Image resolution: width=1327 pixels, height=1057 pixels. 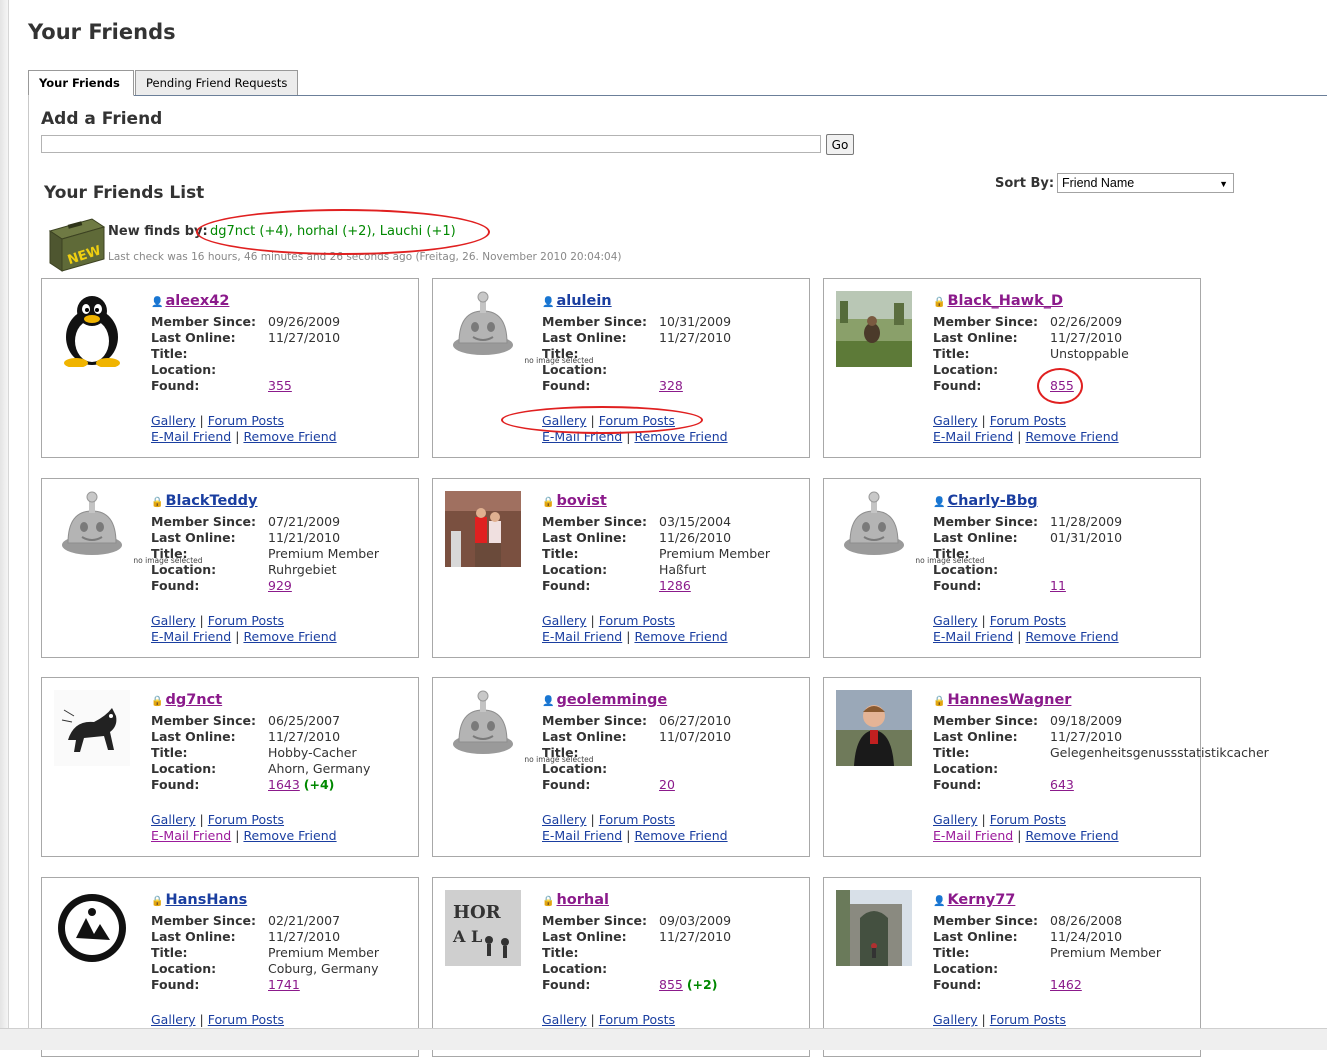 What do you see at coordinates (675, 585) in the screenshot?
I see `found-count-link: 1286` at bounding box center [675, 585].